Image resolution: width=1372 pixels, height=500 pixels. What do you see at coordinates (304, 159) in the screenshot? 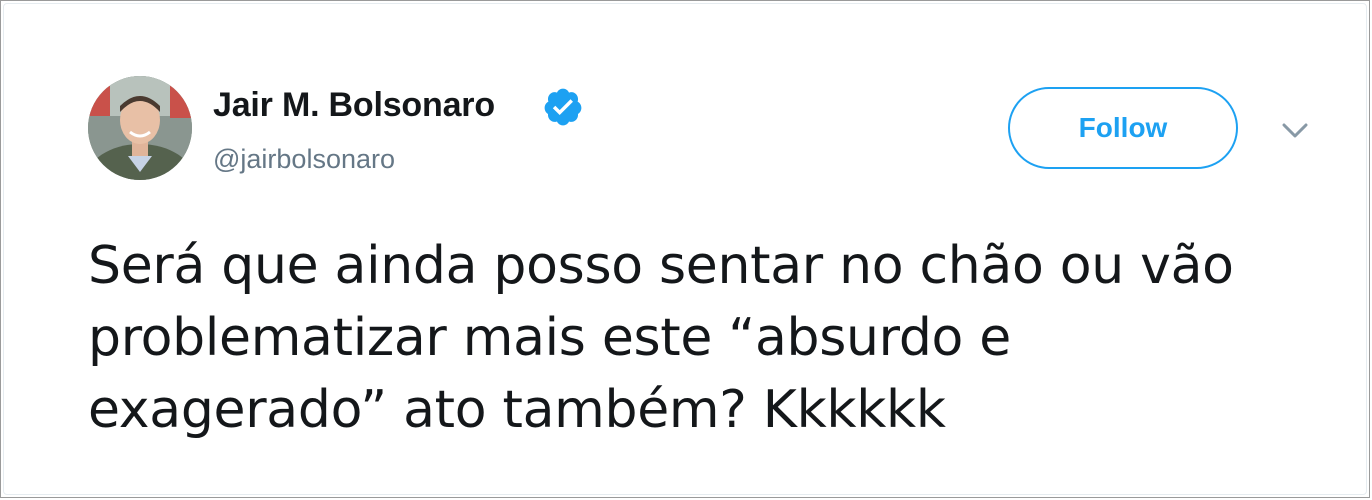
I see `author-handle: @jairbolsonaro` at bounding box center [304, 159].